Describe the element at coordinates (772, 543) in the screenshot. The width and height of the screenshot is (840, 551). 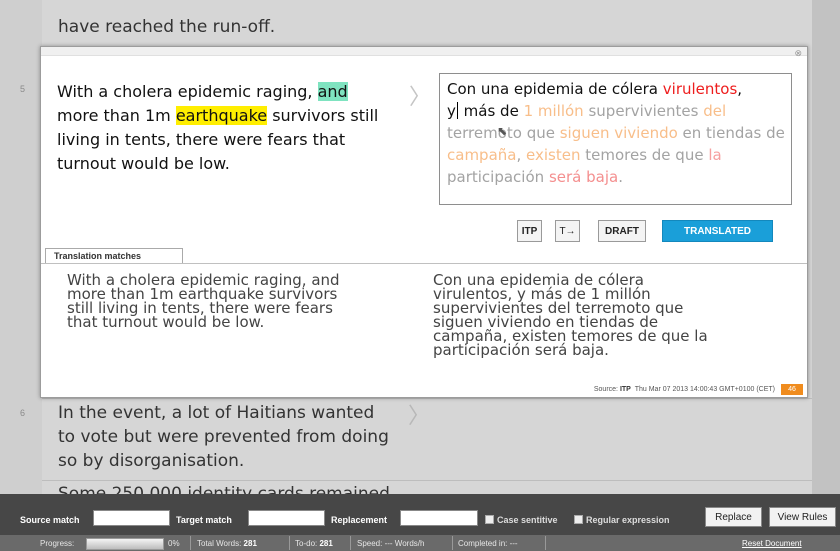
I see `reset-document-link: Reset Document` at that location.